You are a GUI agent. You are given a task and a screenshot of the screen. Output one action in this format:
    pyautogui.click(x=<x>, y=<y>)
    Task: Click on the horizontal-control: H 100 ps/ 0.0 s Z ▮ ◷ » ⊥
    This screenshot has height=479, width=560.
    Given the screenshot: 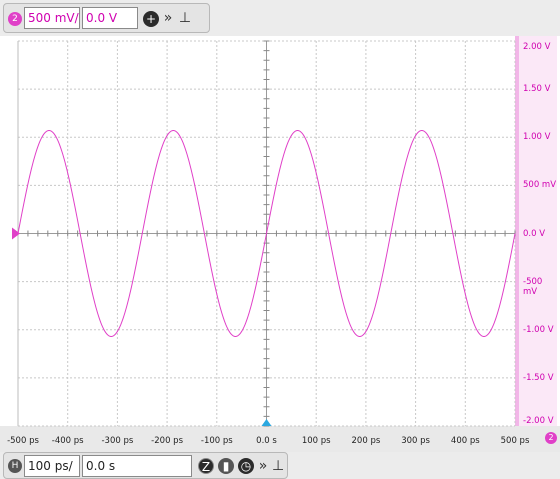 What is the action you would take?
    pyautogui.click(x=145, y=465)
    